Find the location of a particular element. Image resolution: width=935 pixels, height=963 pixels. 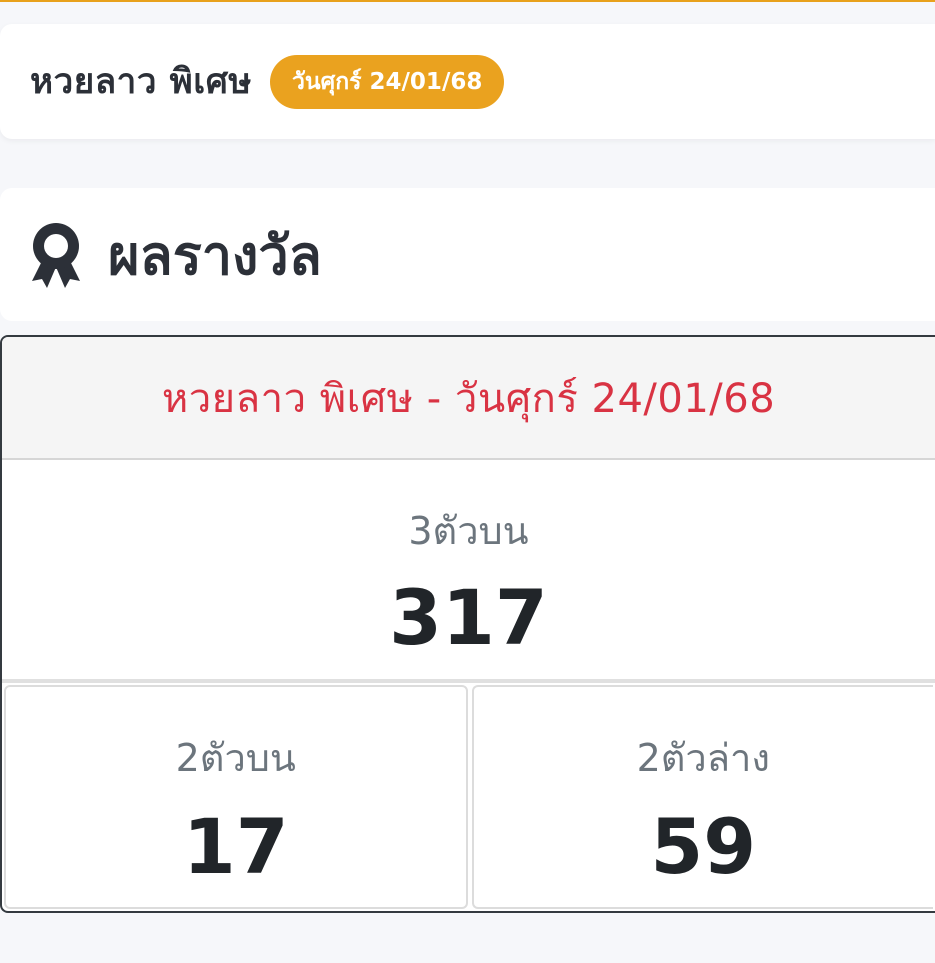

result-heading: หวยลาว พิเศษ - วันศุกร์ 24/01/68 is located at coordinates (468, 398).